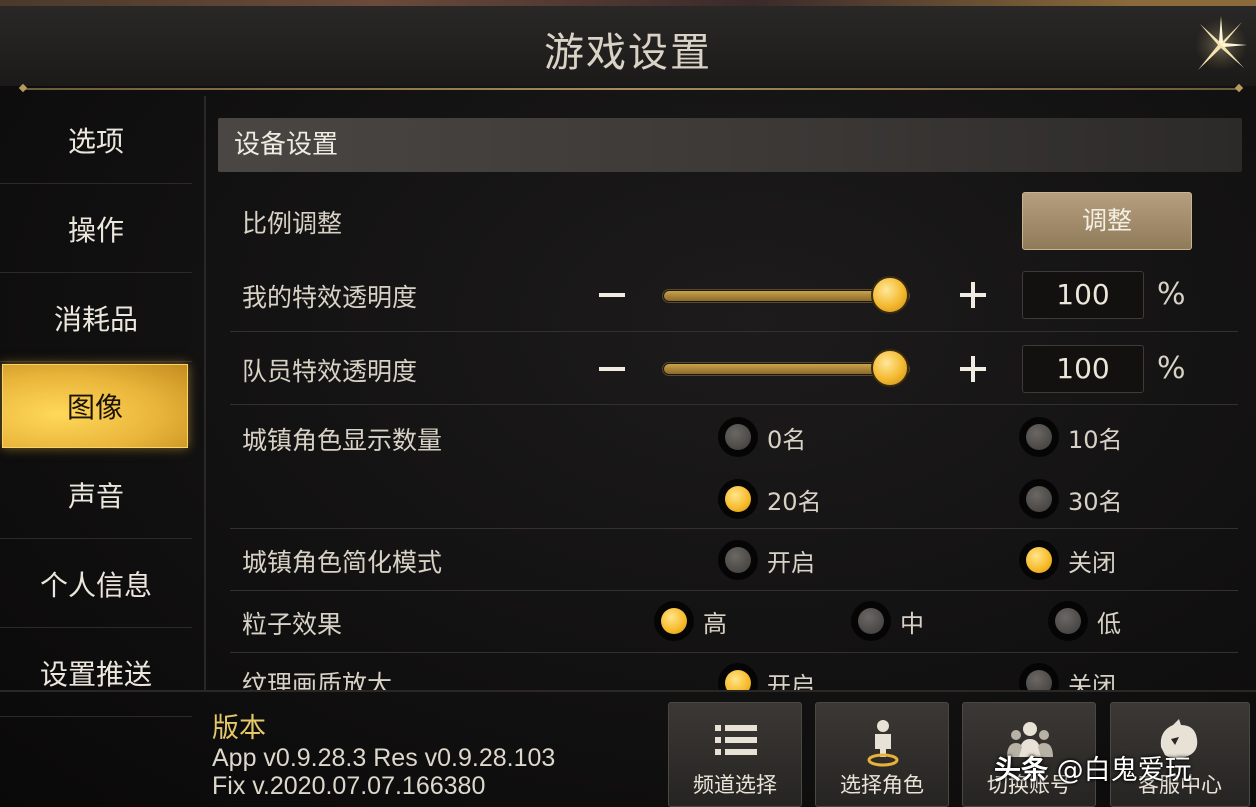  Describe the element at coordinates (1083, 295) in the screenshot. I see `my-effect-value-field: 100` at that location.